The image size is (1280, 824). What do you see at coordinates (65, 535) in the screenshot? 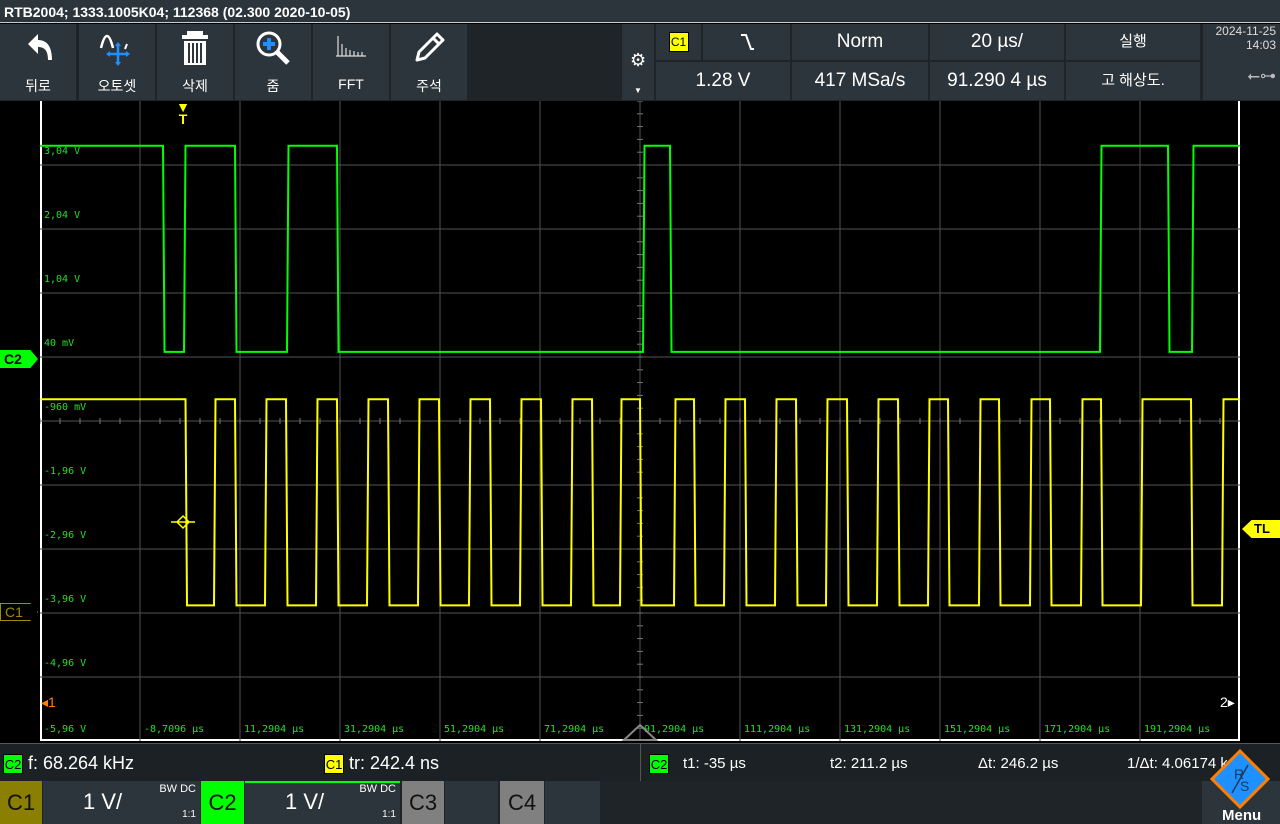
I see `y-tick-label: -2,96 V` at bounding box center [65, 535].